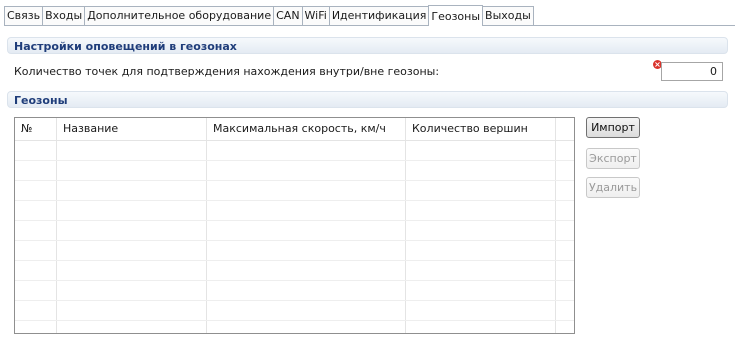 The image size is (735, 351). What do you see at coordinates (132, 129) in the screenshot?
I see `column-header-name: Название` at bounding box center [132, 129].